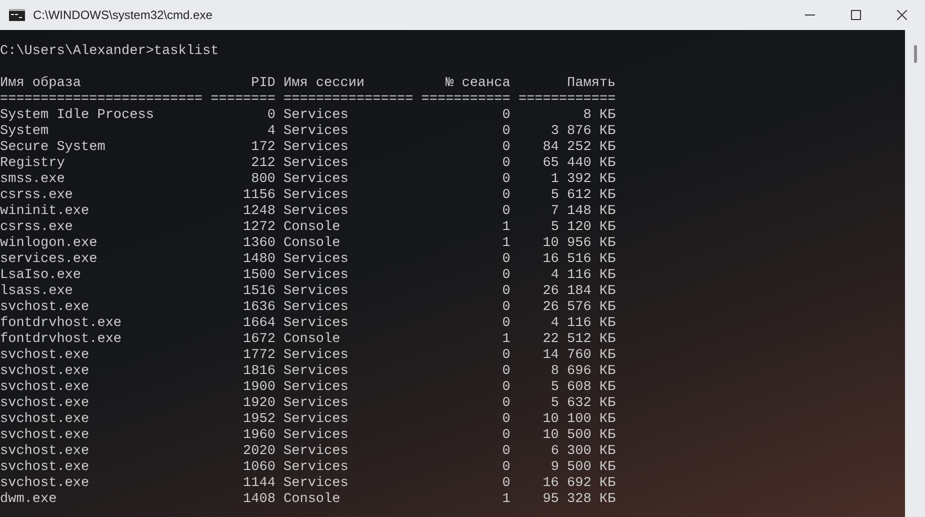  What do you see at coordinates (579, 164) in the screenshot?
I see `table-cell-text: 65 440 КБ` at bounding box center [579, 164].